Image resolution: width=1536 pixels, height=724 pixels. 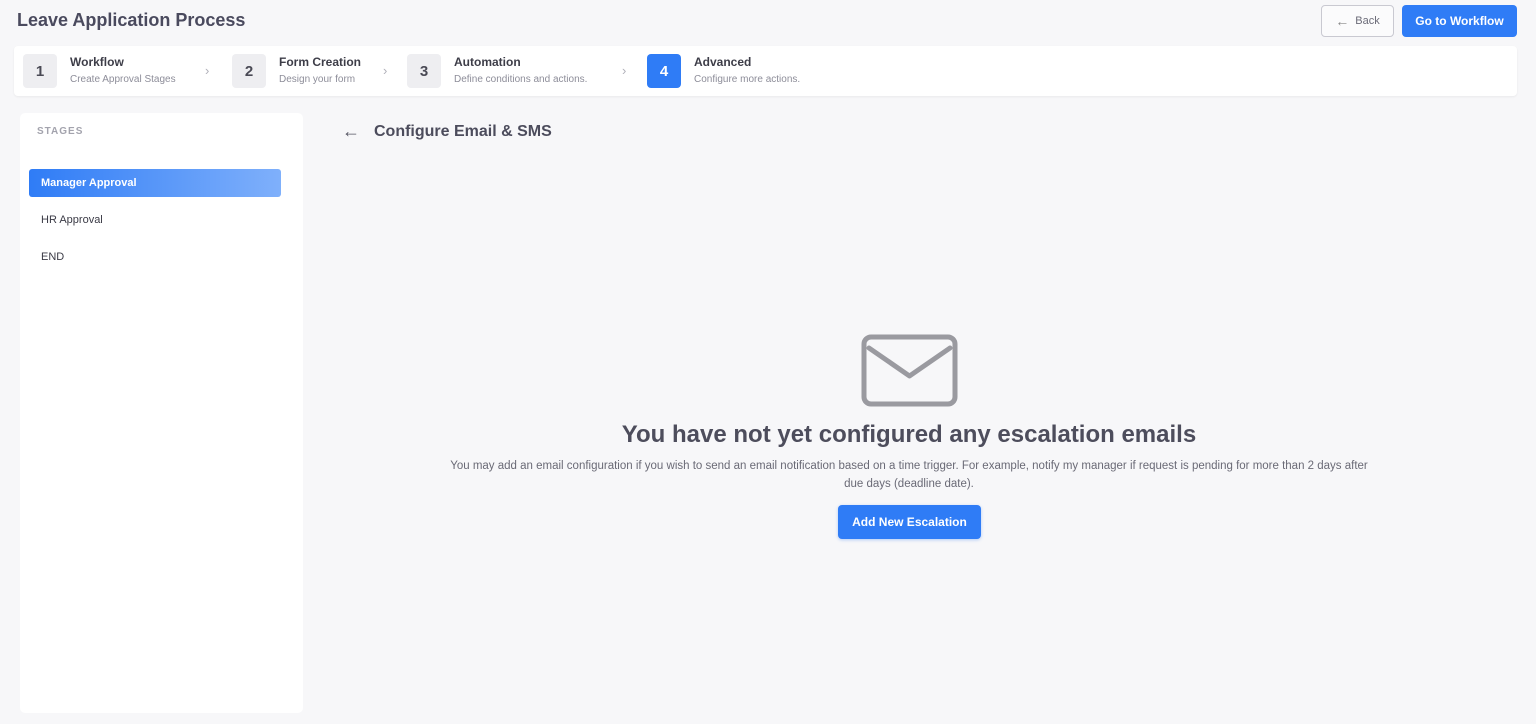 I want to click on step-number: 4, so click(x=664, y=71).